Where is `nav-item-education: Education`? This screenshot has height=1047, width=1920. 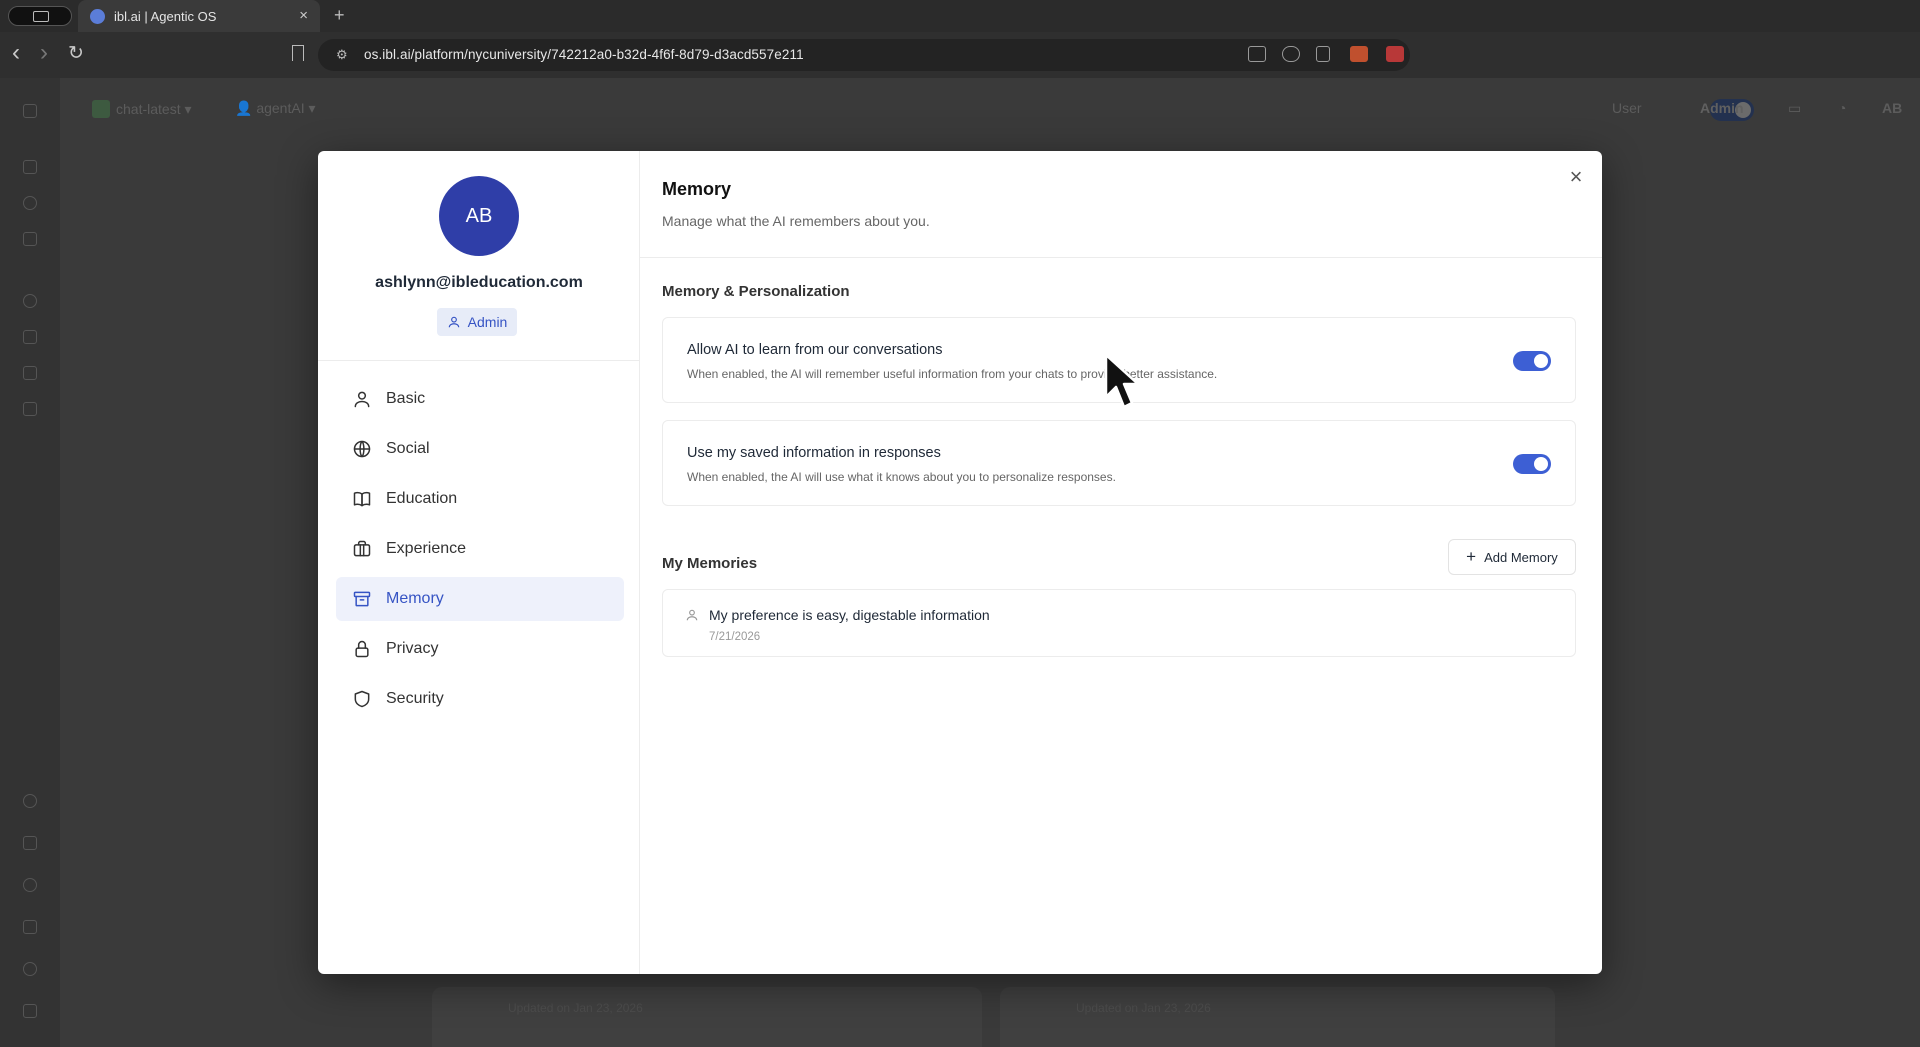
nav-item-education: Education is located at coordinates (480, 499).